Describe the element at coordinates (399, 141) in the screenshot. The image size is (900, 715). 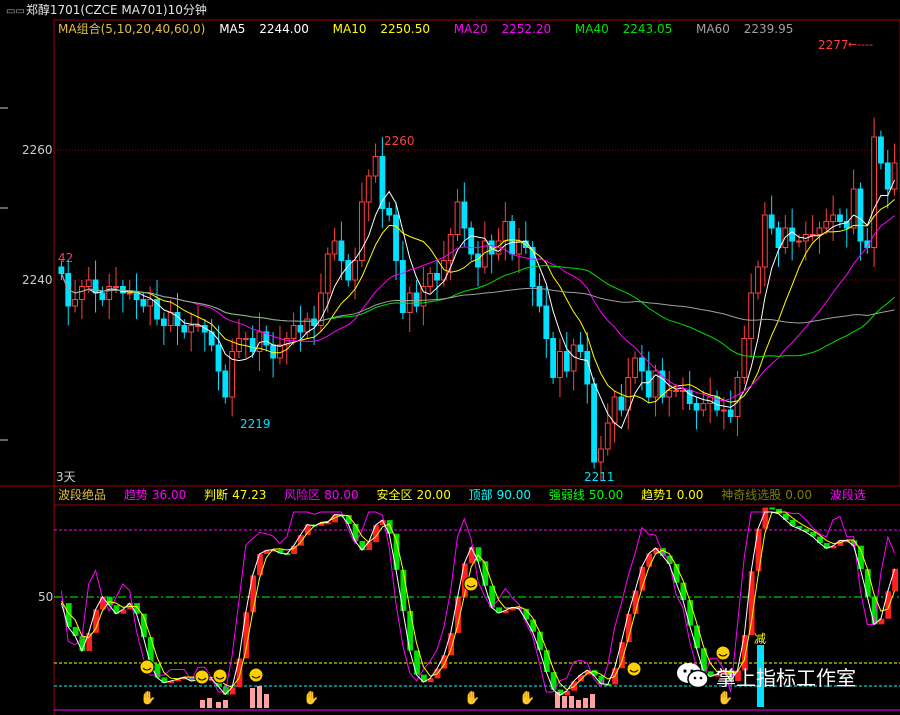
I see `peak-annotation: 2260` at that location.